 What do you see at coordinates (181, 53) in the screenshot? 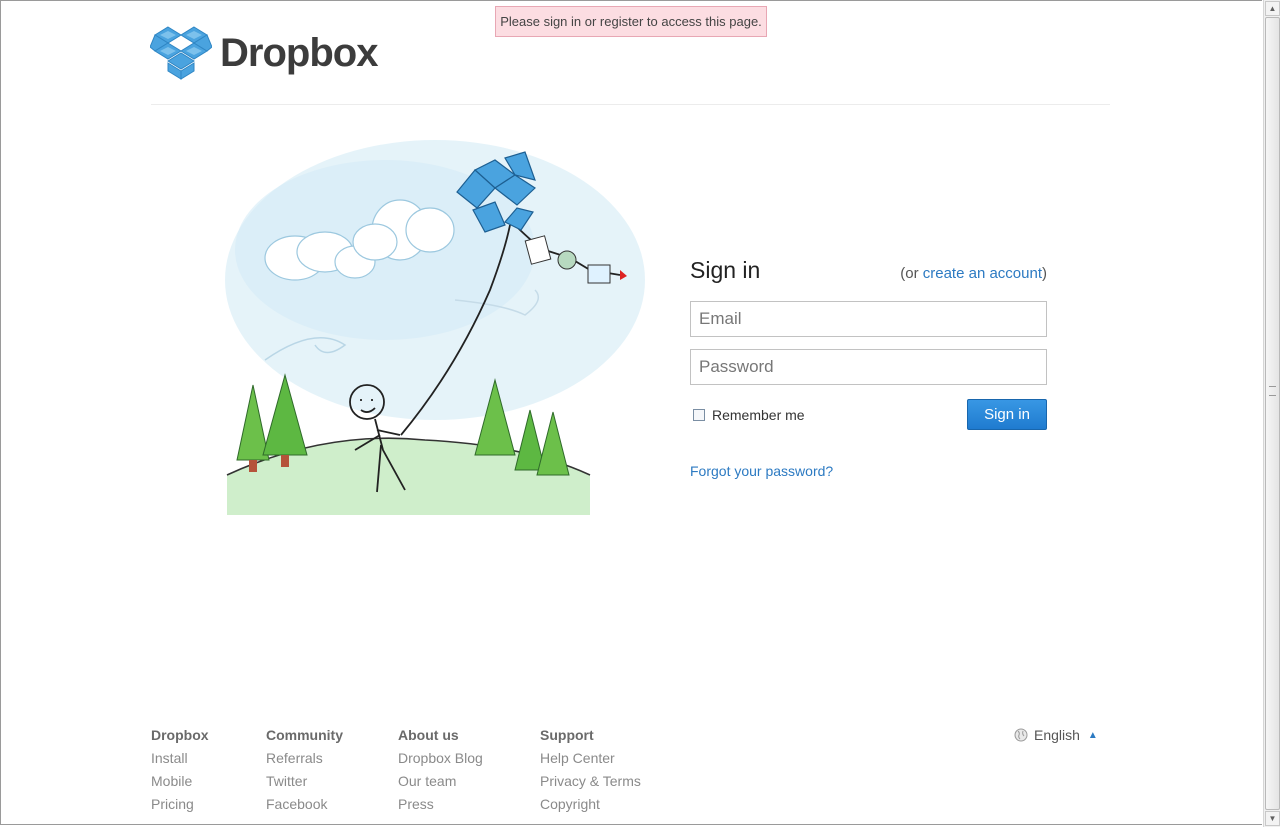
I see `dropbox-box-icon` at bounding box center [181, 53].